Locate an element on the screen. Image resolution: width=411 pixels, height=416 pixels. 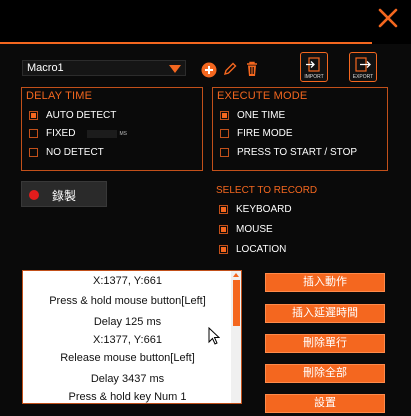
close-icon is located at coordinates (388, 18).